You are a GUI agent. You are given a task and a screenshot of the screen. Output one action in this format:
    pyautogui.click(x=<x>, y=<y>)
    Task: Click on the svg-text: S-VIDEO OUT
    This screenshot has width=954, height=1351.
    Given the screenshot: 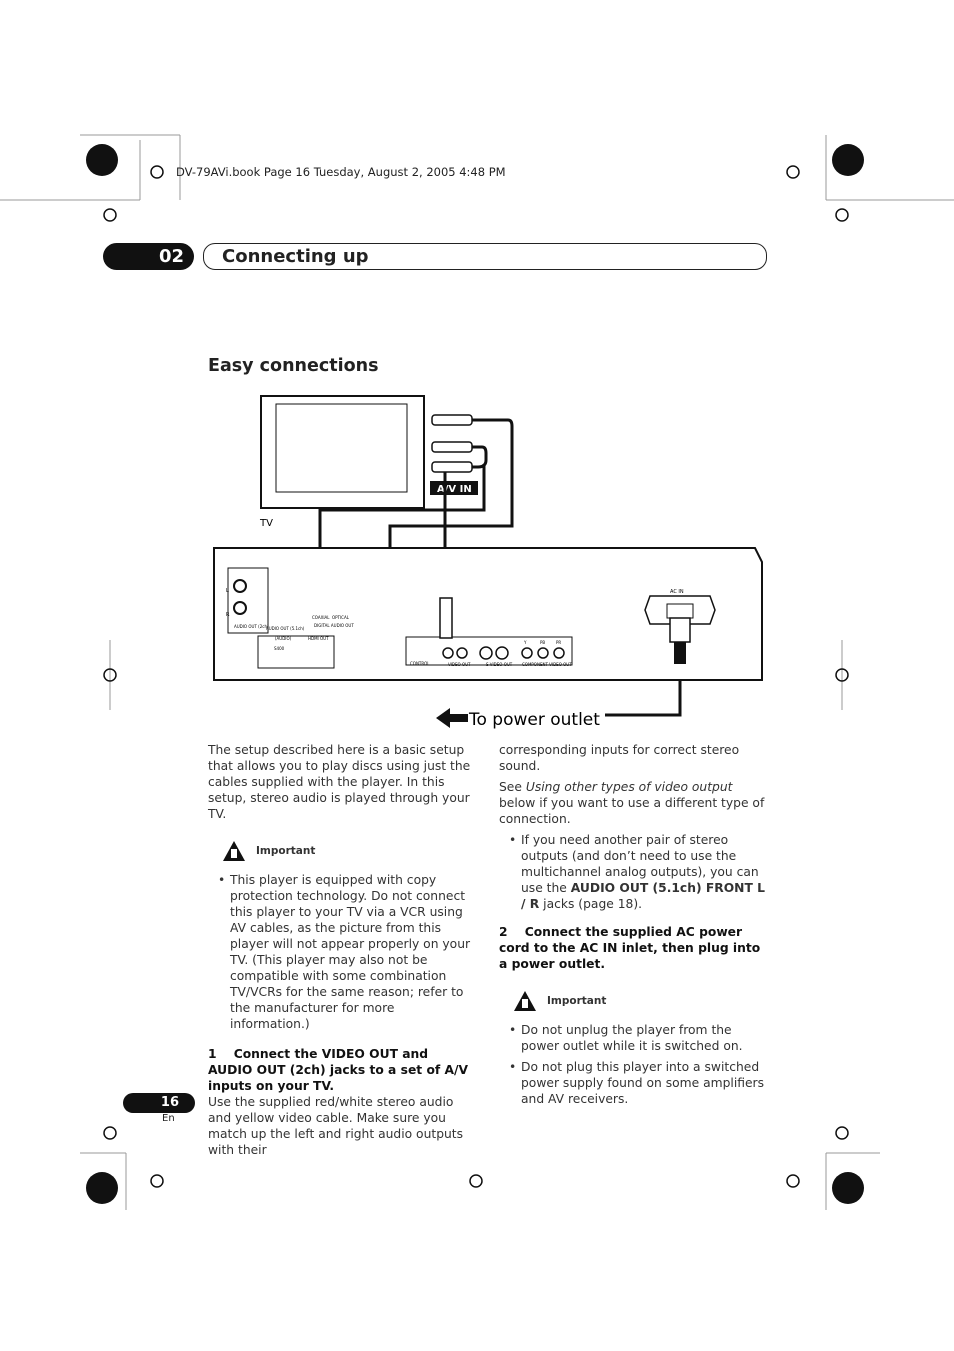 What is the action you would take?
    pyautogui.click(x=499, y=664)
    